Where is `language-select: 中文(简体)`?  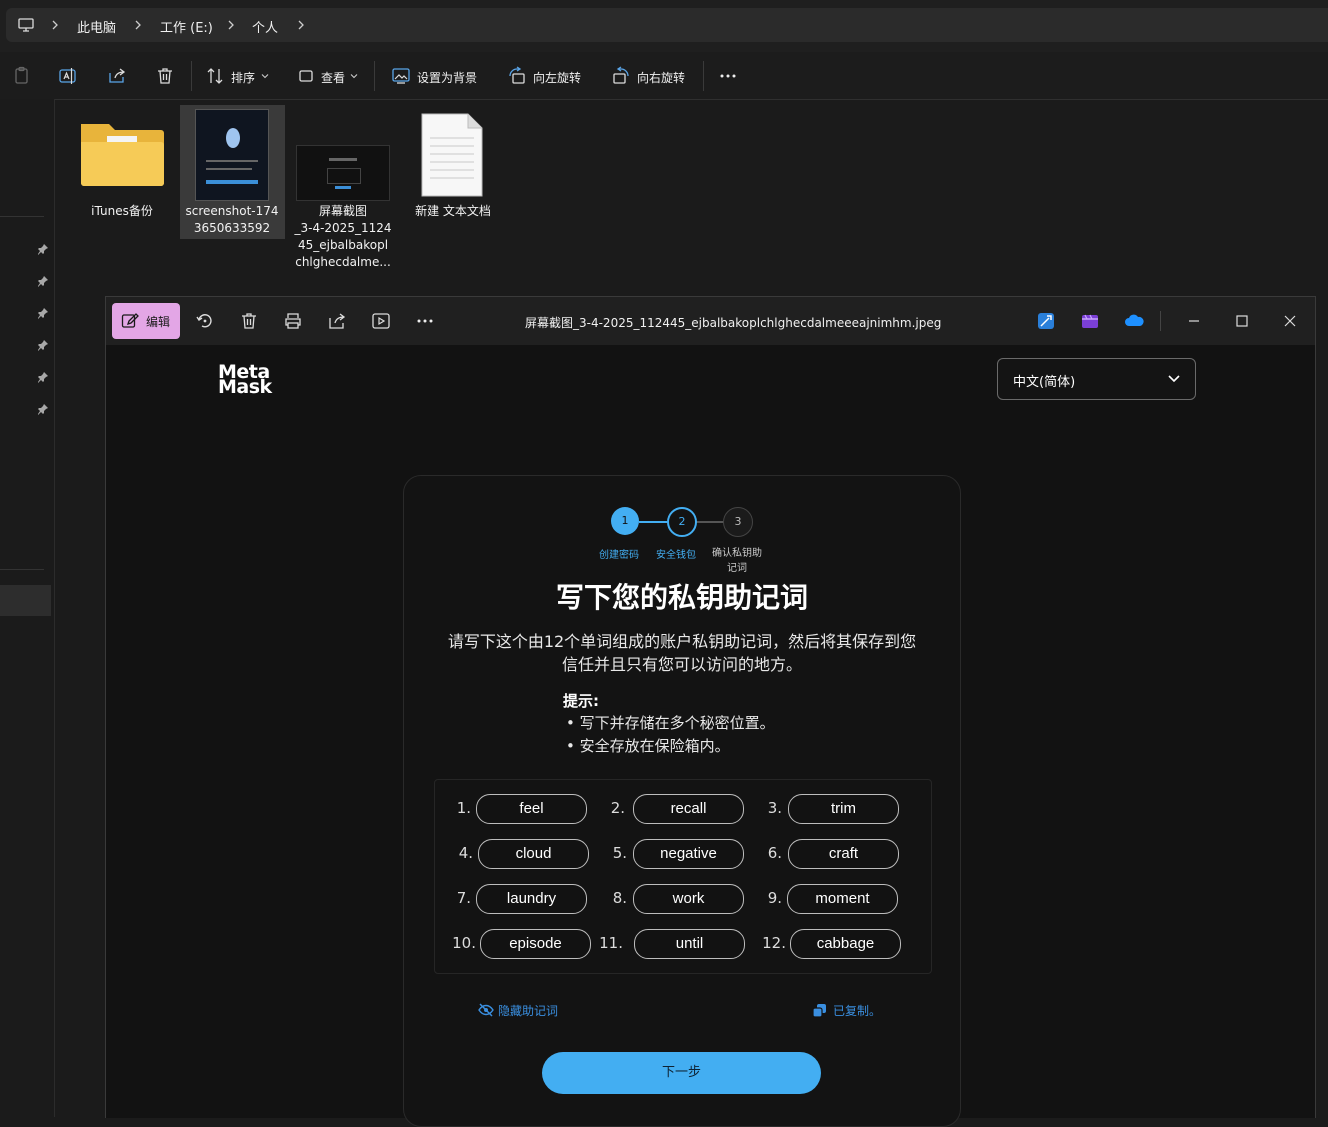
language-select: 中文(简体) is located at coordinates (1096, 379).